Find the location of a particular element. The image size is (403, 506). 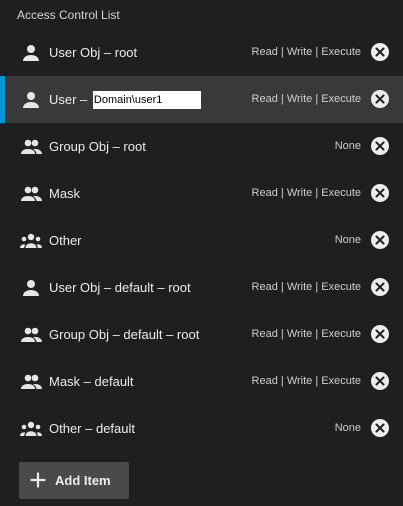

entry-label: Group Obj – default – root is located at coordinates (124, 334).